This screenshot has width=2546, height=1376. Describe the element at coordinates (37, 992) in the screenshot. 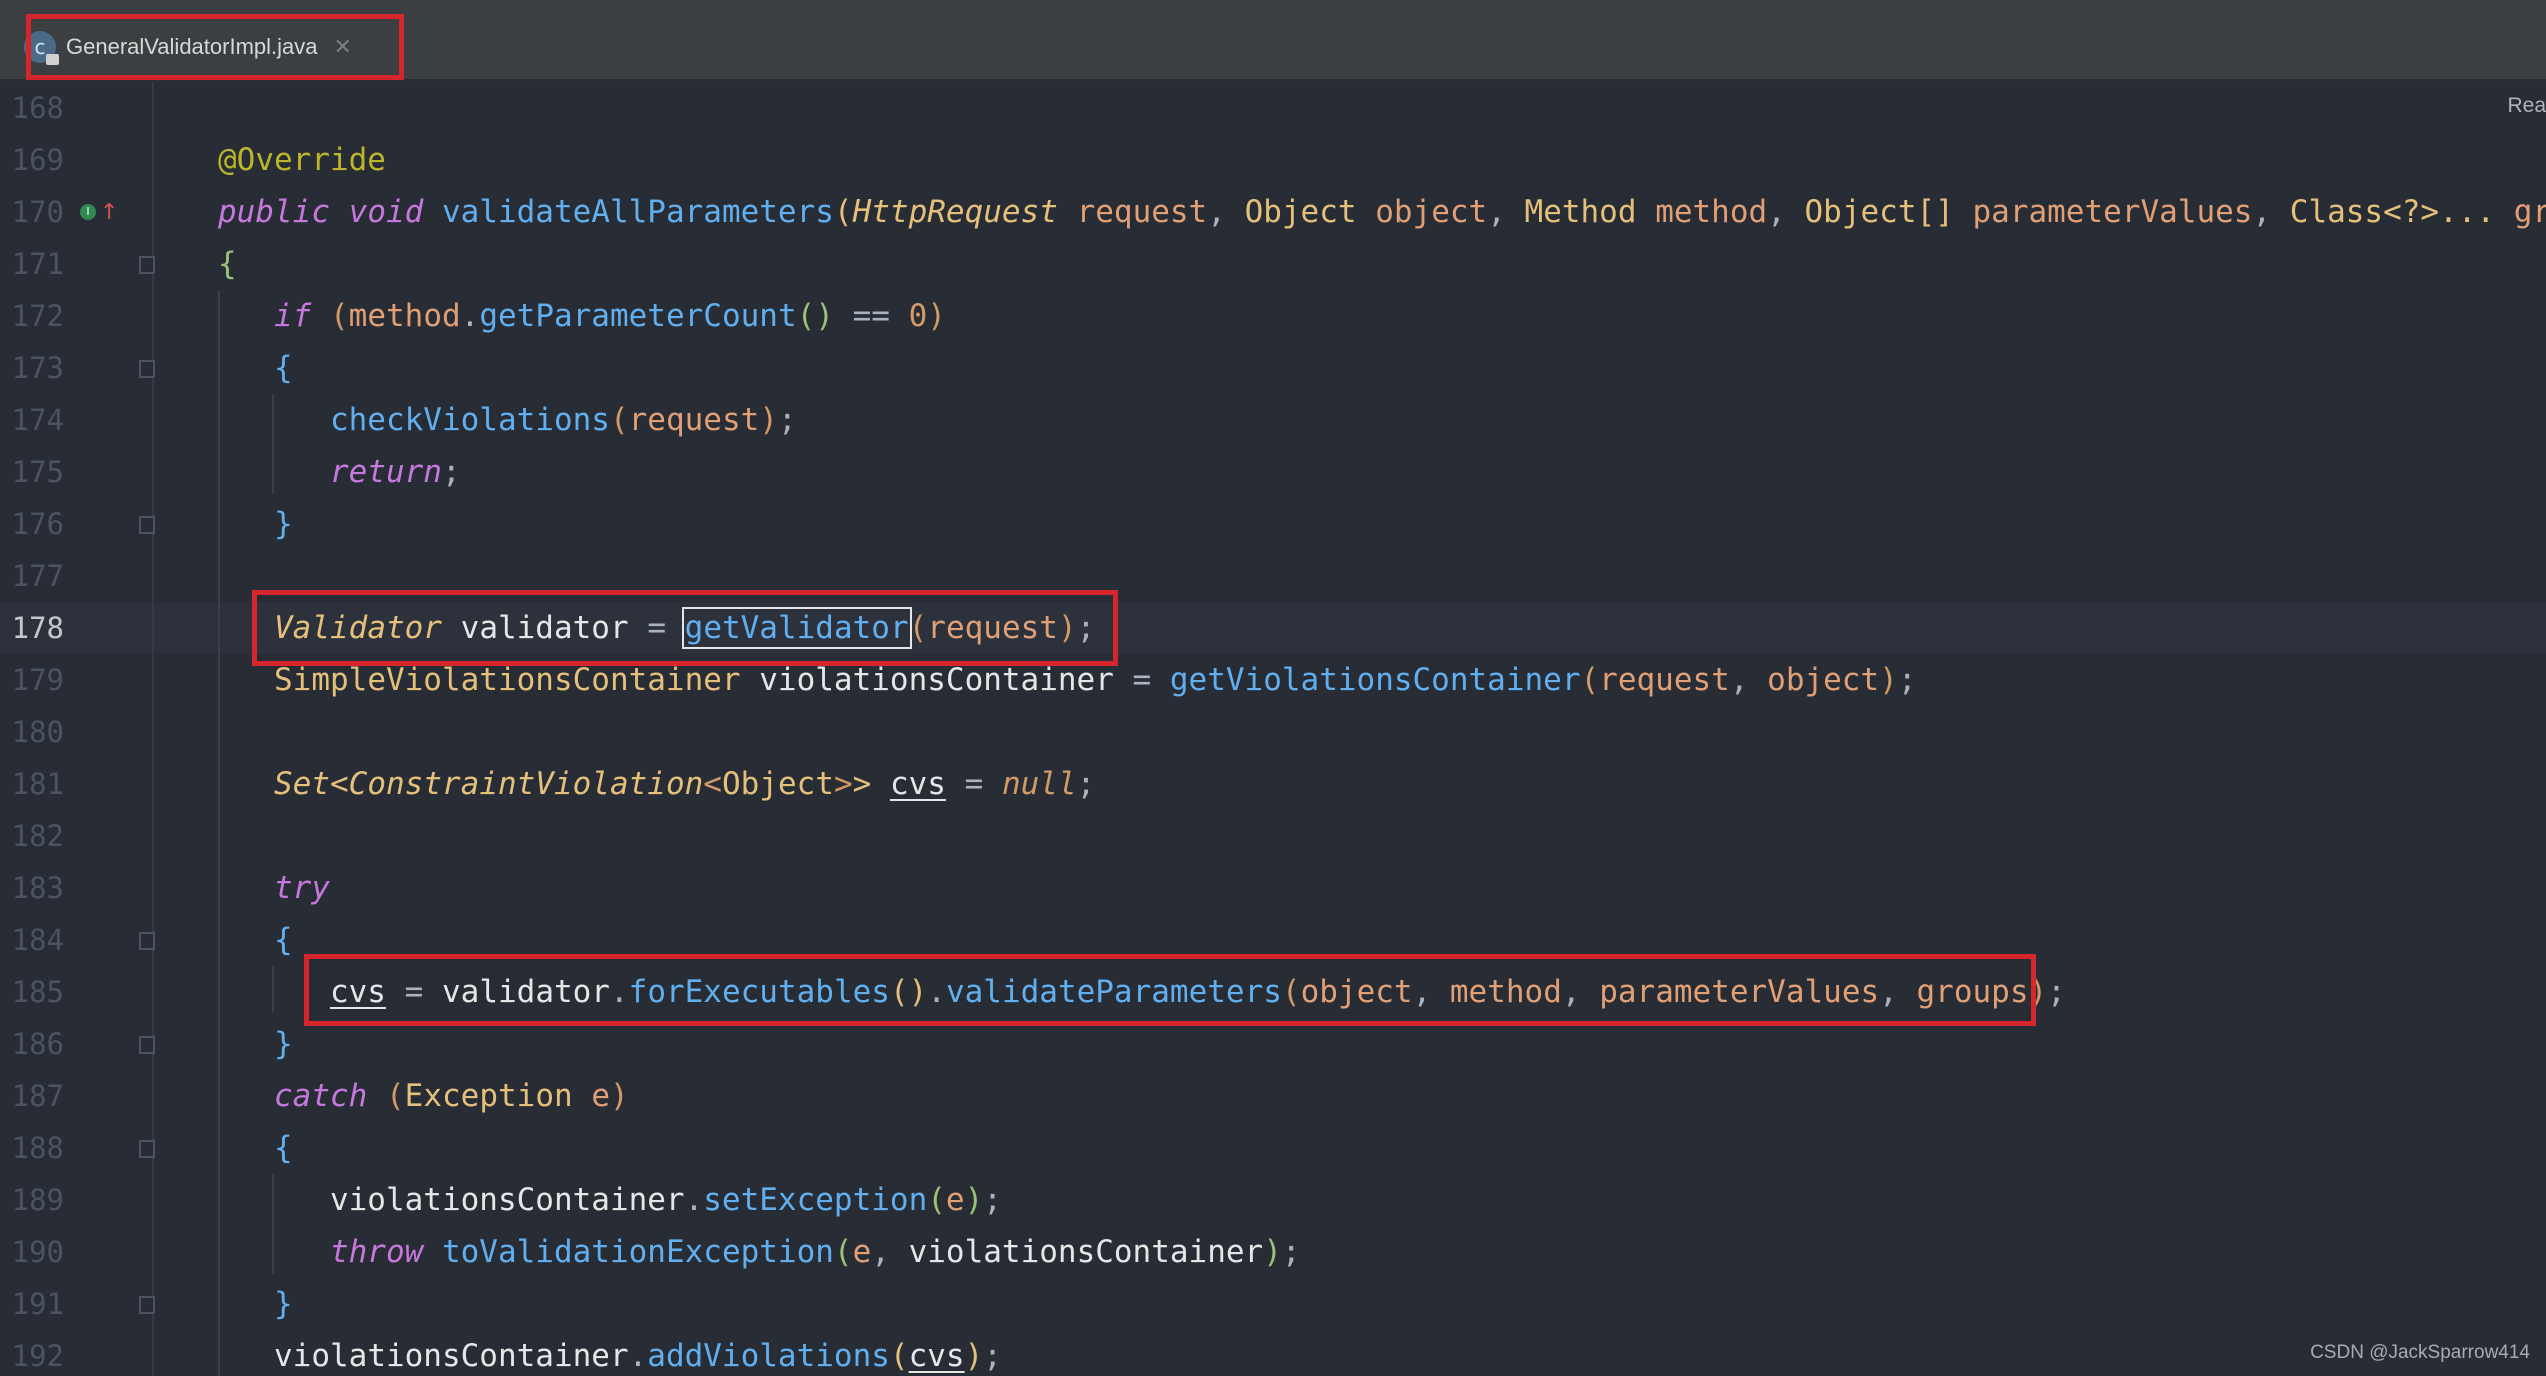

I see `line-number: 185` at that location.